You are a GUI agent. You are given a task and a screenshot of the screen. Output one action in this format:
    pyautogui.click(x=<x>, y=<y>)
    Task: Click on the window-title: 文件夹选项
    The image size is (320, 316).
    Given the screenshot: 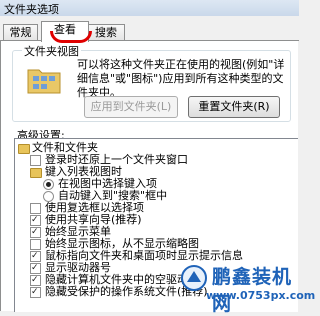 What is the action you would take?
    pyautogui.click(x=31, y=9)
    